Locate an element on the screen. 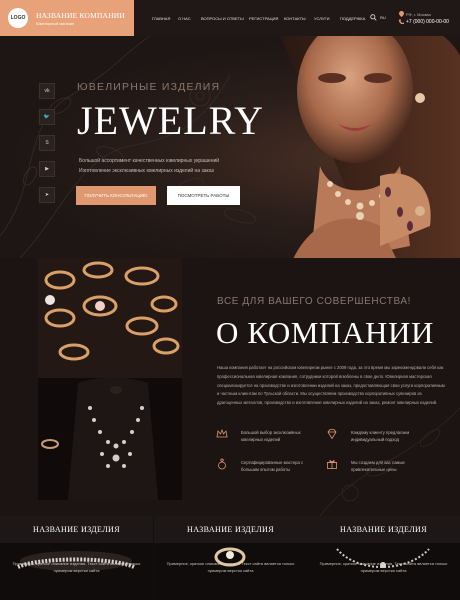 This screenshot has height=600, width=460. social-twitter: 🐦 is located at coordinates (47, 117).